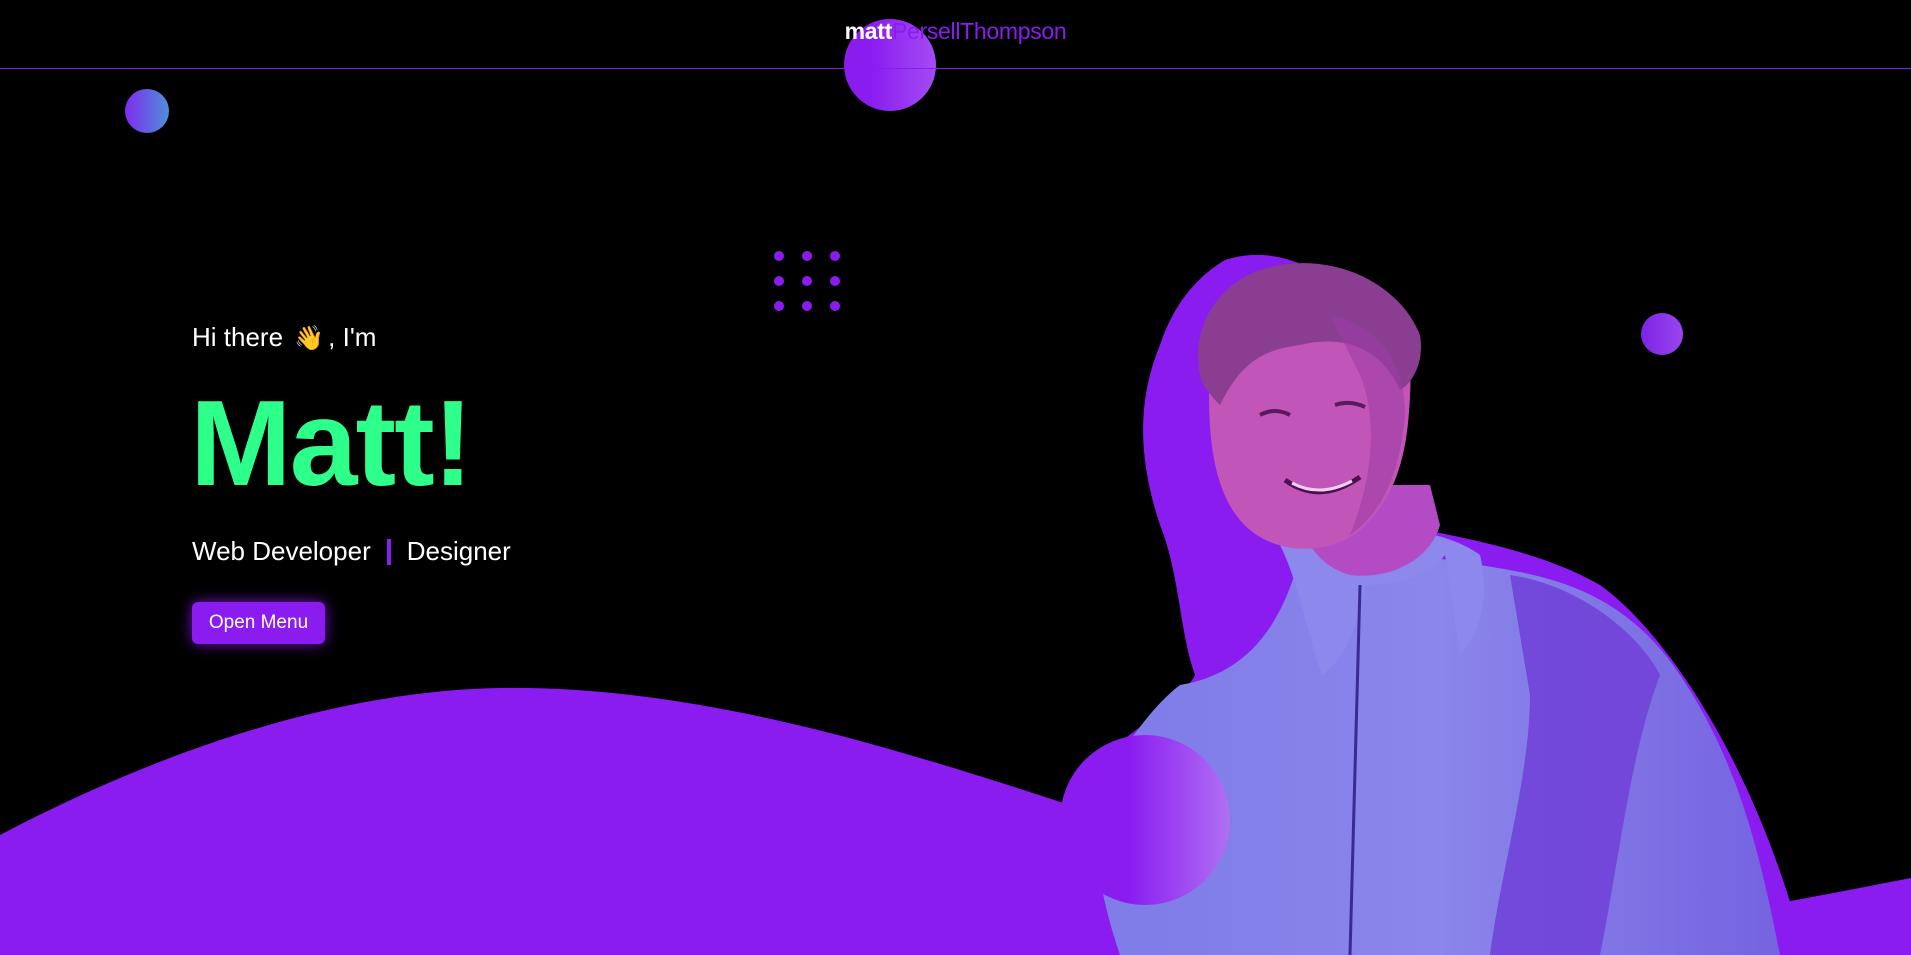 Image resolution: width=1911 pixels, height=955 pixels. I want to click on site-header: mattPersellThompson, so click(955, 34).